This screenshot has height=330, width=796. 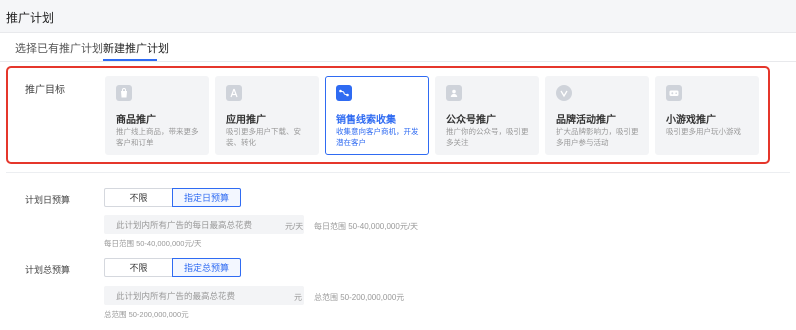 What do you see at coordinates (136, 48) in the screenshot?
I see `tab-new-plan: 新建推广计划` at bounding box center [136, 48].